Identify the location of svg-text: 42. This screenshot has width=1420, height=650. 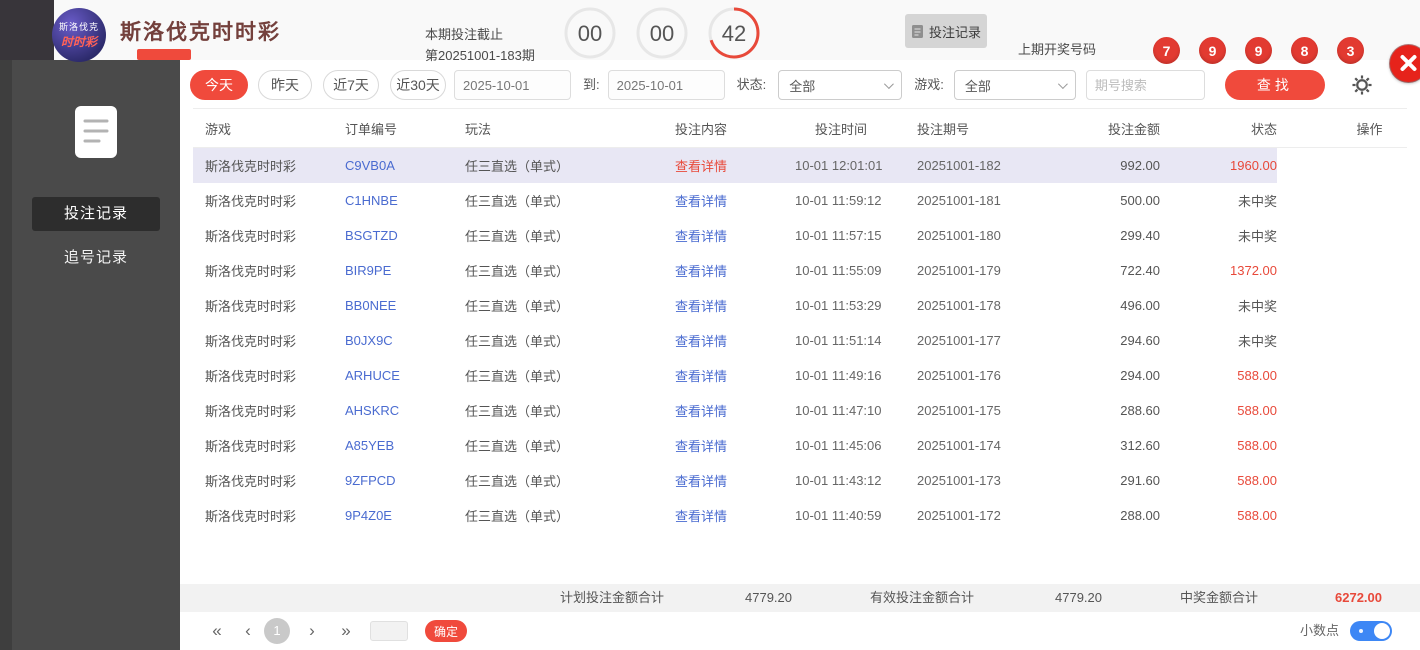
(734, 33).